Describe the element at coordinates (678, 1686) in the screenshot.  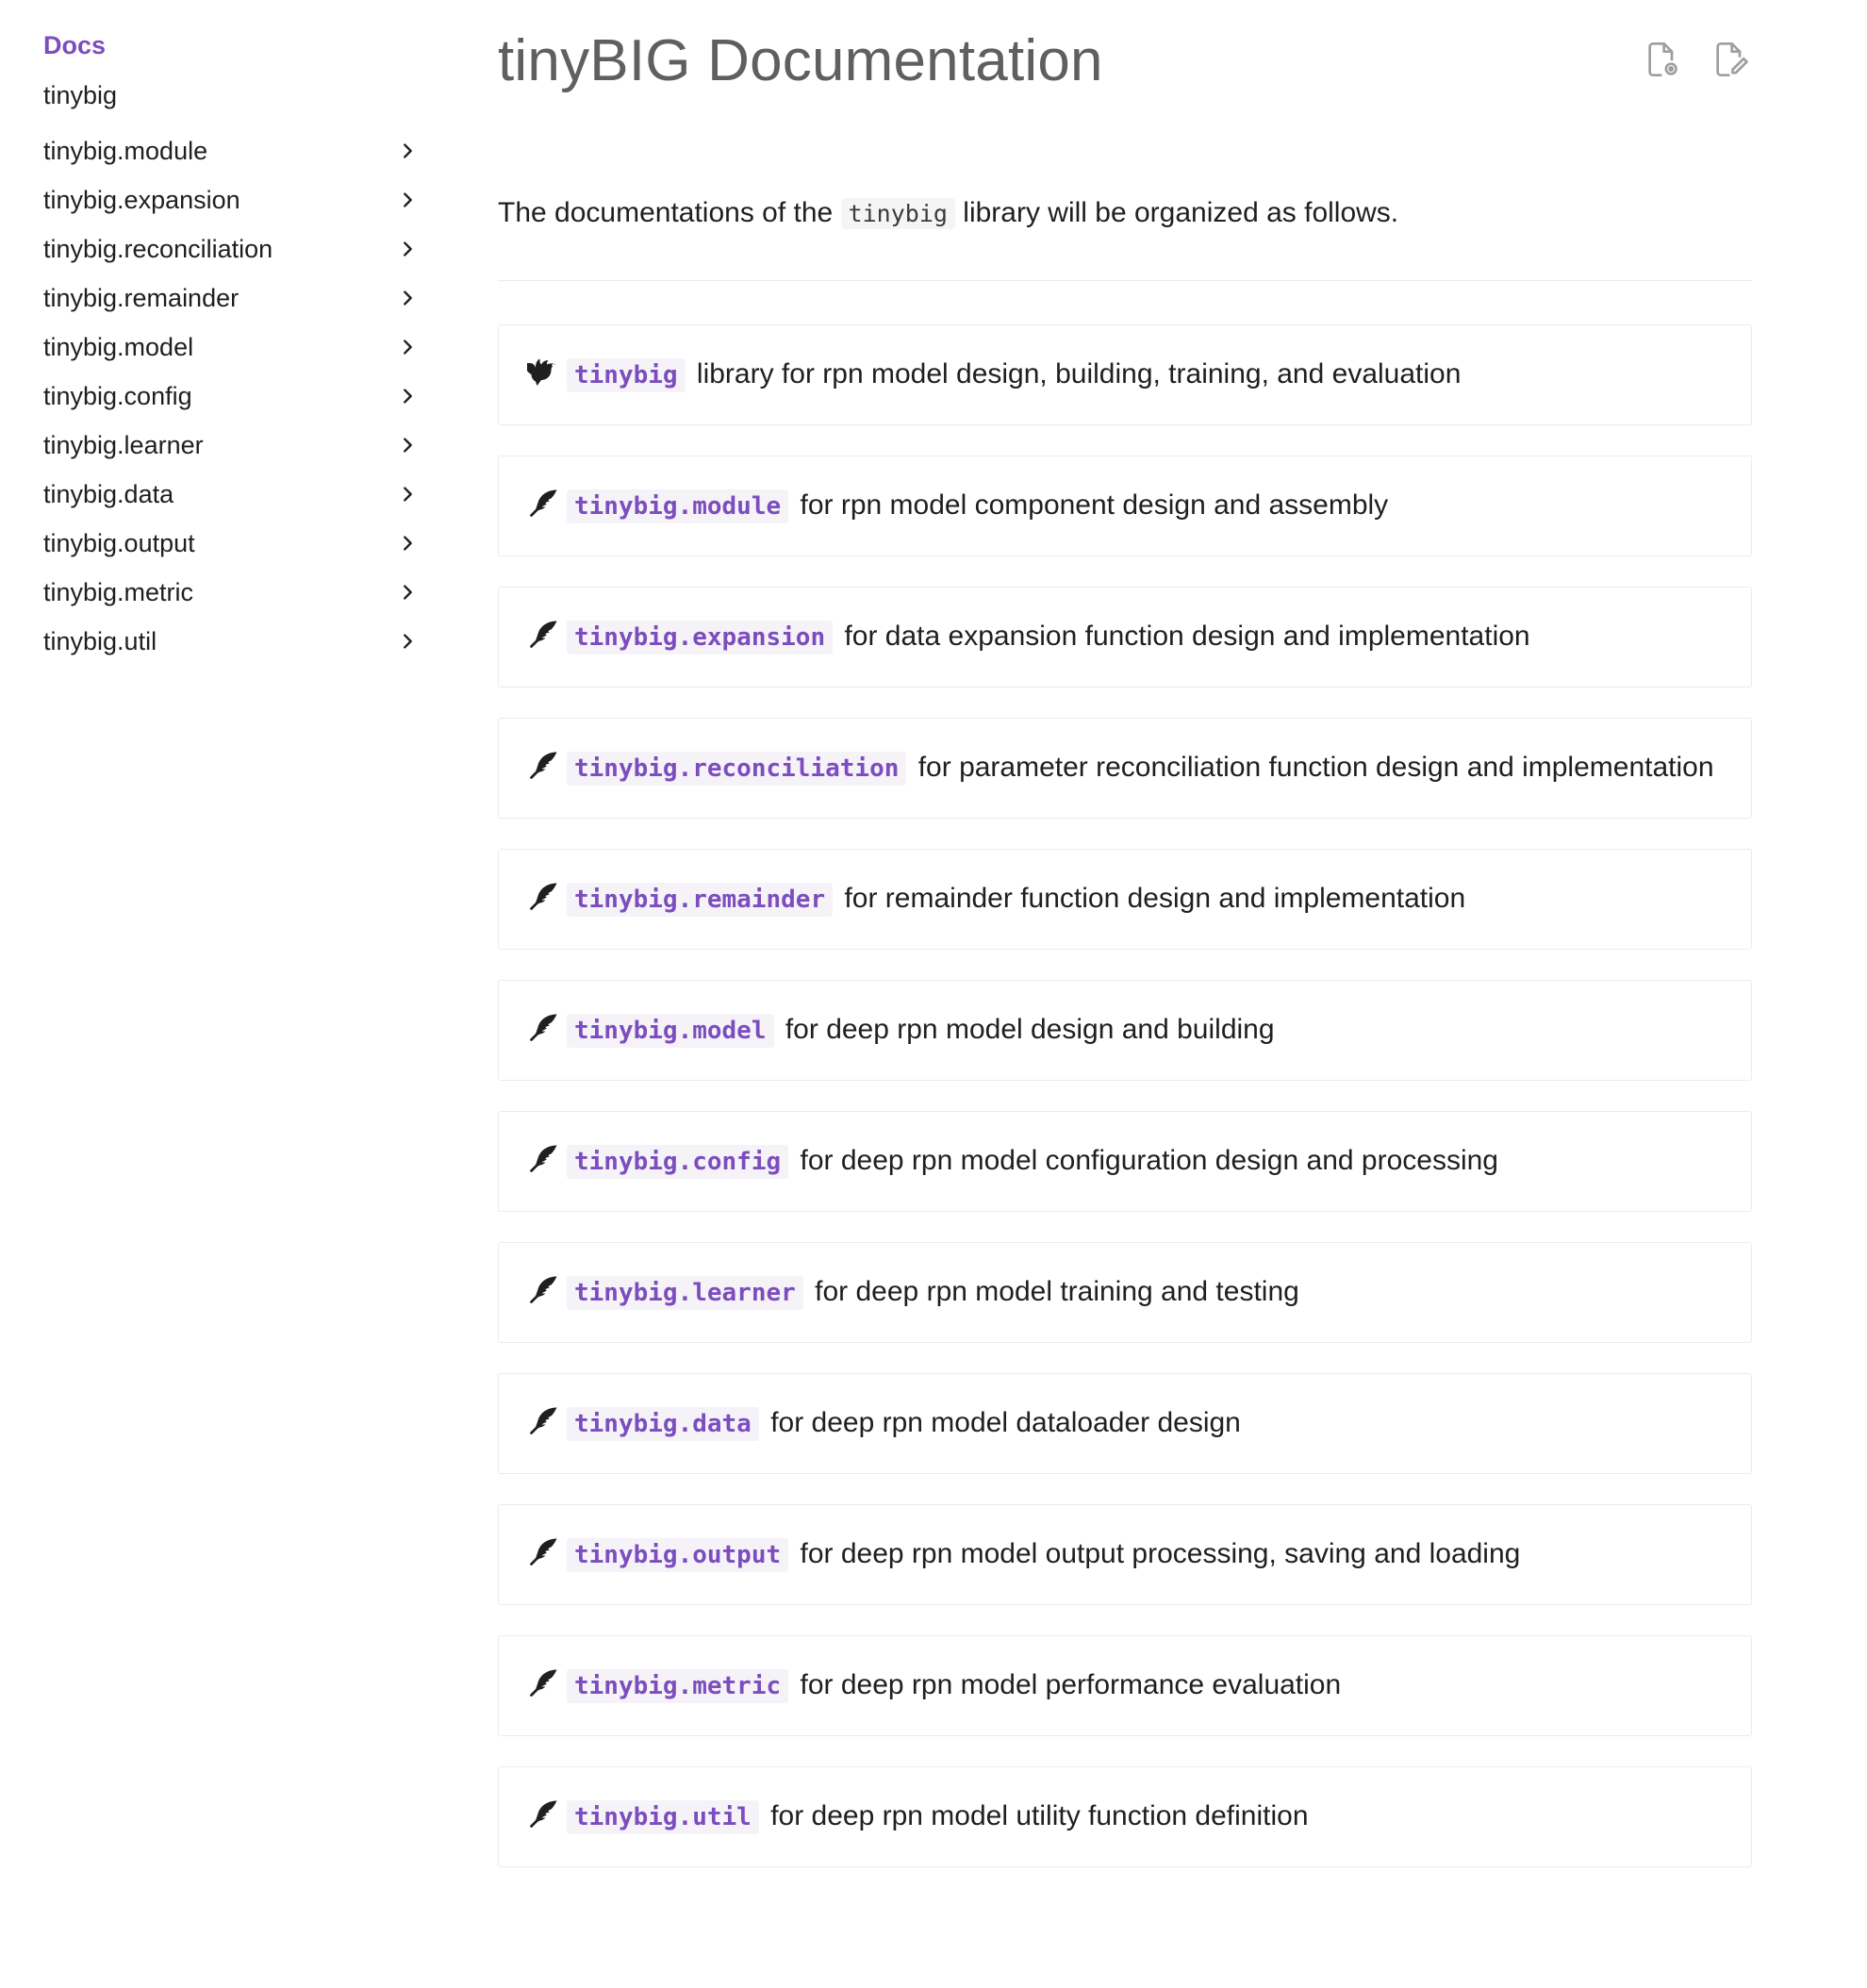
I see `module-name-link: tinybig.metric` at that location.